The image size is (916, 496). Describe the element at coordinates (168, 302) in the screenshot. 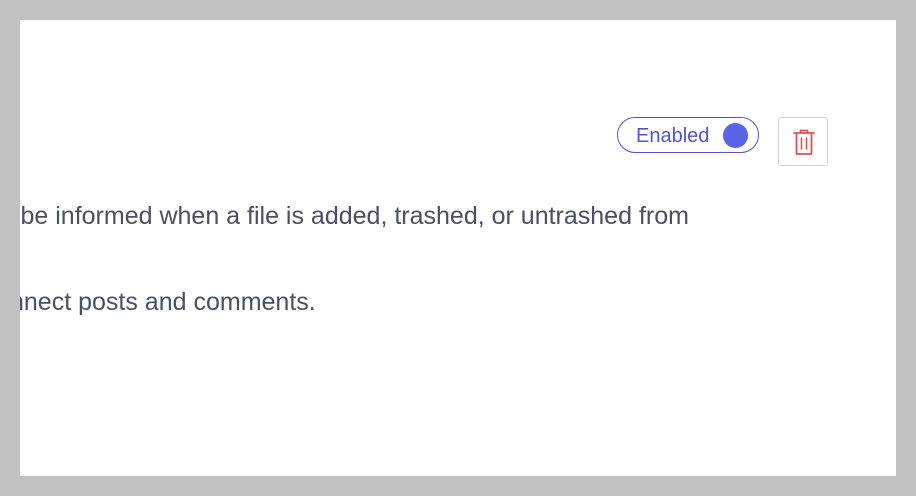

I see `description-line-2: nnect posts and comments.` at that location.